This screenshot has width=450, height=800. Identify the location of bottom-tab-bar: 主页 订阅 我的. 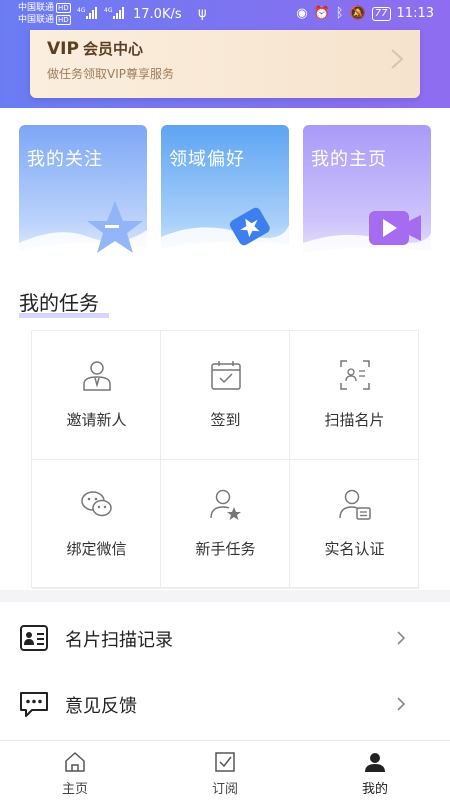
(225, 770).